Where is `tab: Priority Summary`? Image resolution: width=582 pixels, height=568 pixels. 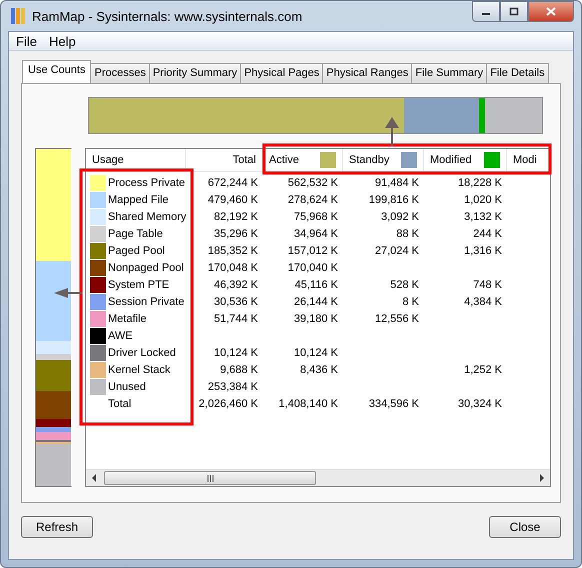
tab: Priority Summary is located at coordinates (195, 73).